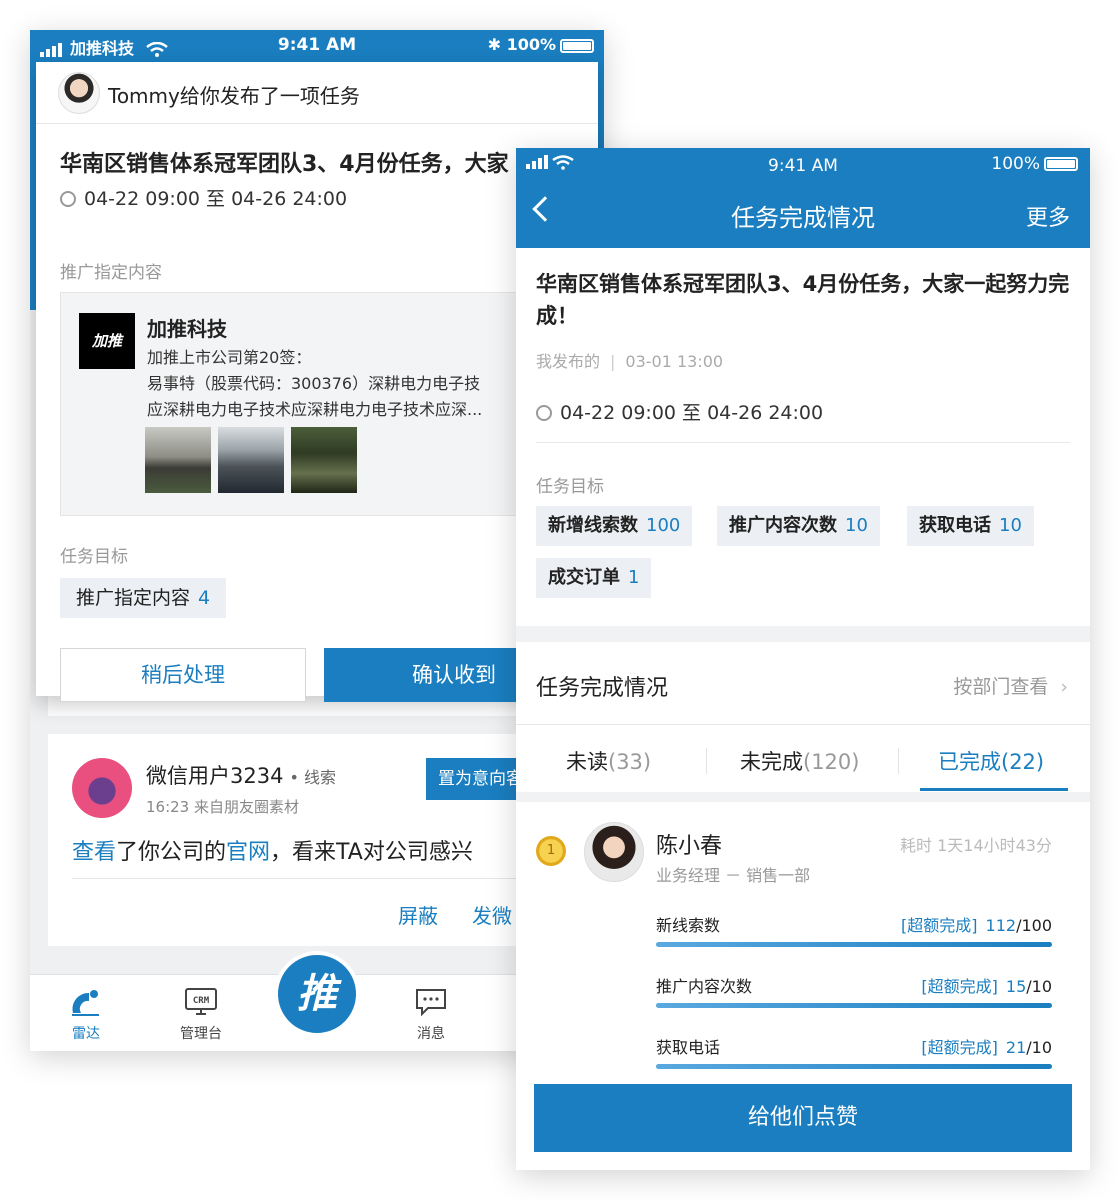 Image resolution: width=1120 pixels, height=1200 pixels. I want to click on person-role: 业务经理 － 销售一部, so click(733, 875).